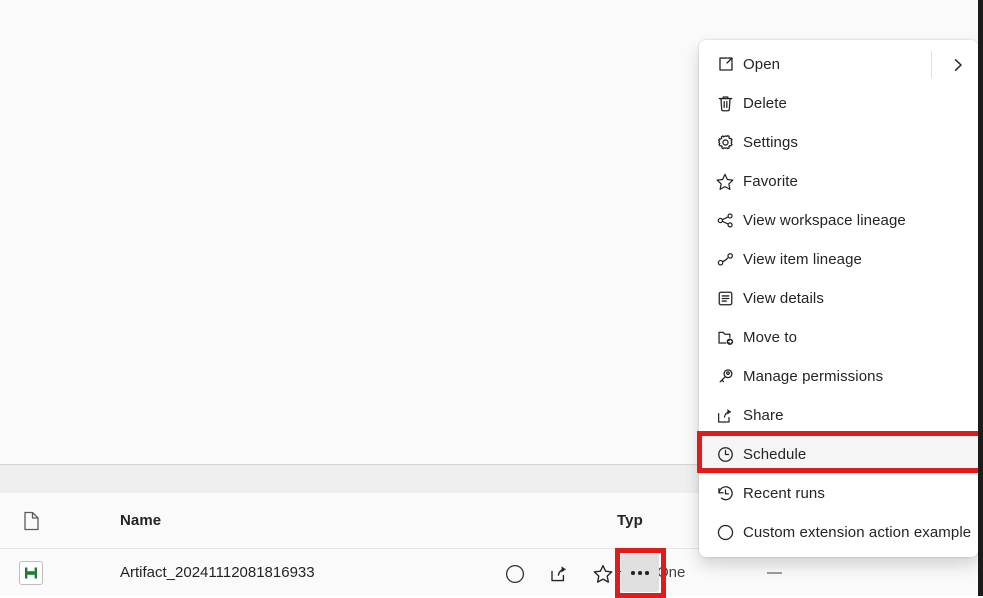 This screenshot has width=983, height=598. What do you see at coordinates (838, 337) in the screenshot?
I see `menu-item-move-to: Move to` at bounding box center [838, 337].